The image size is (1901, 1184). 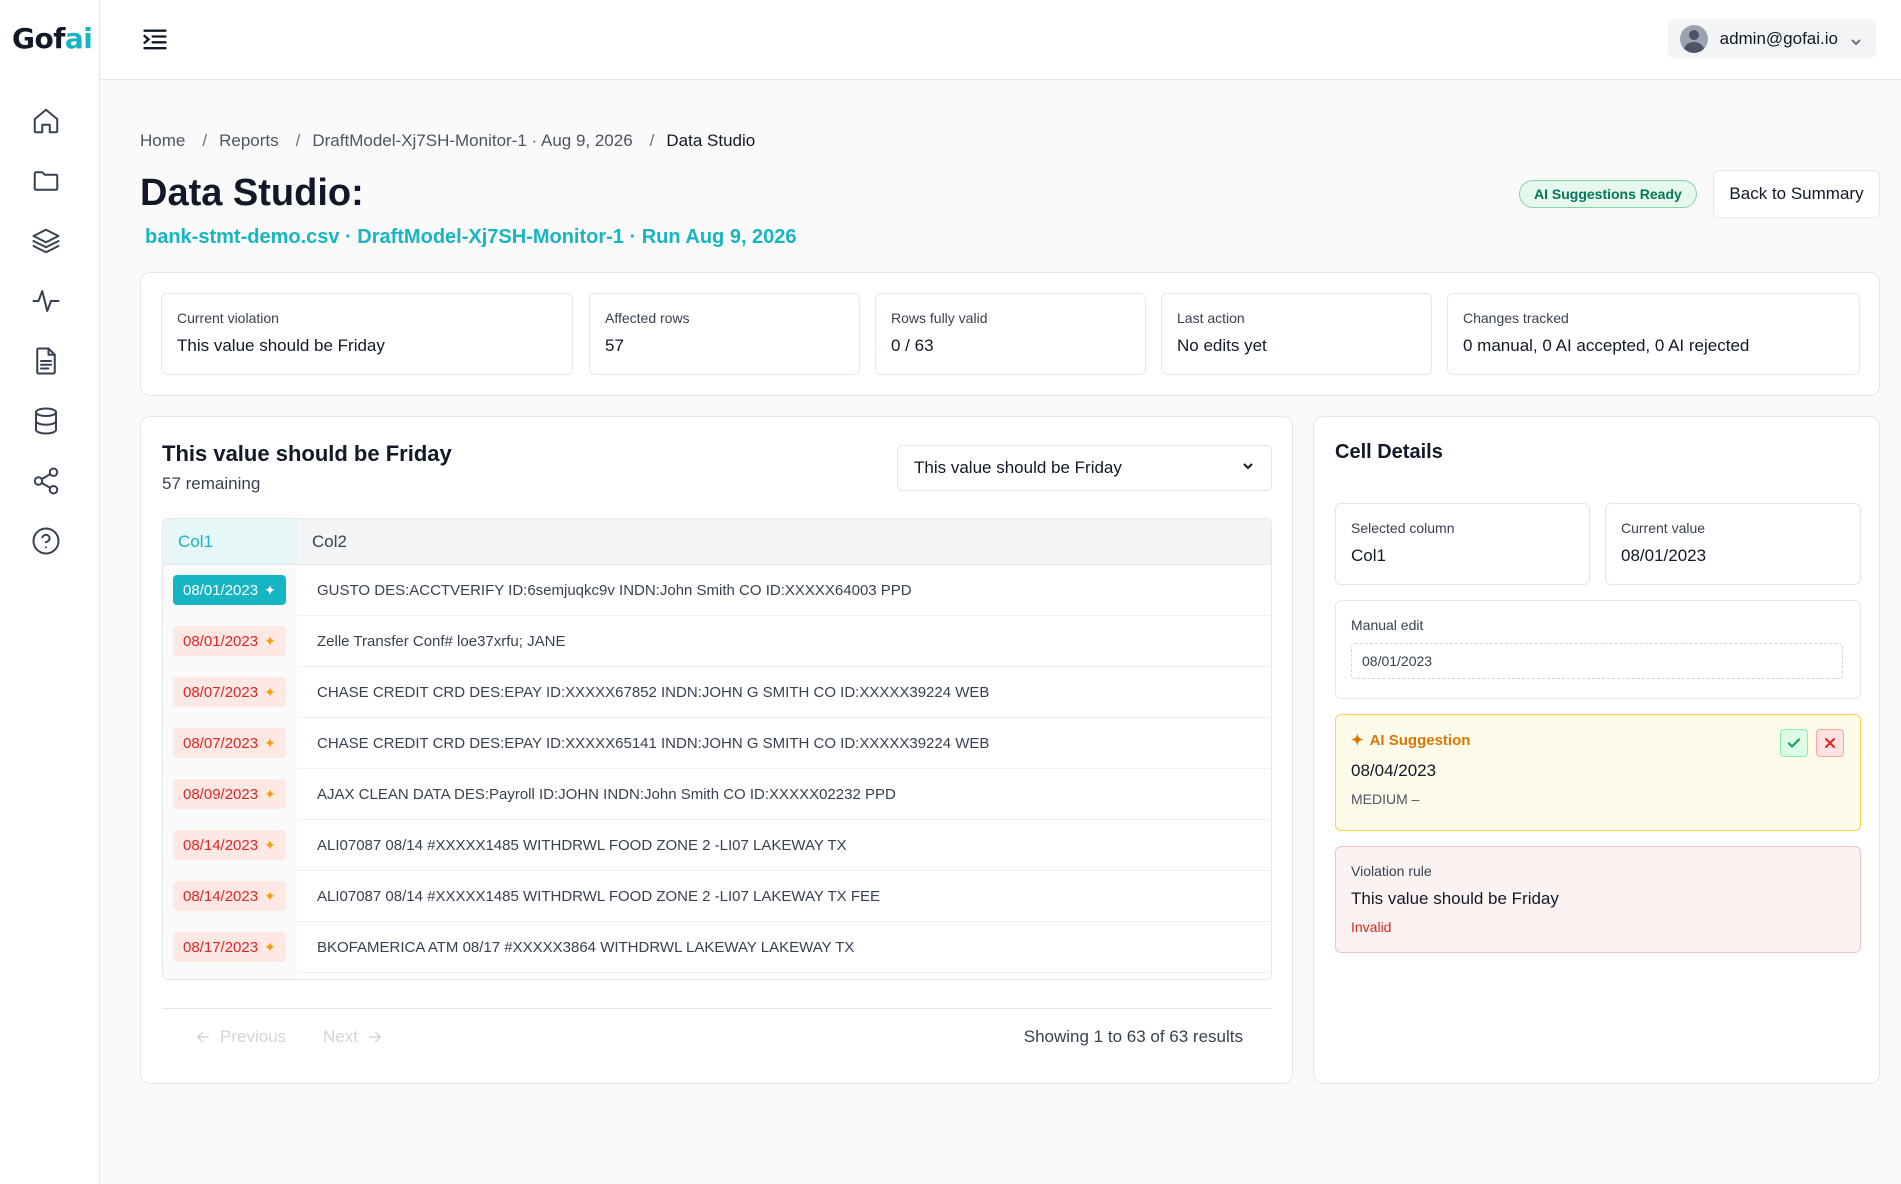 I want to click on stat-label: Changes tracked, so click(x=1516, y=318).